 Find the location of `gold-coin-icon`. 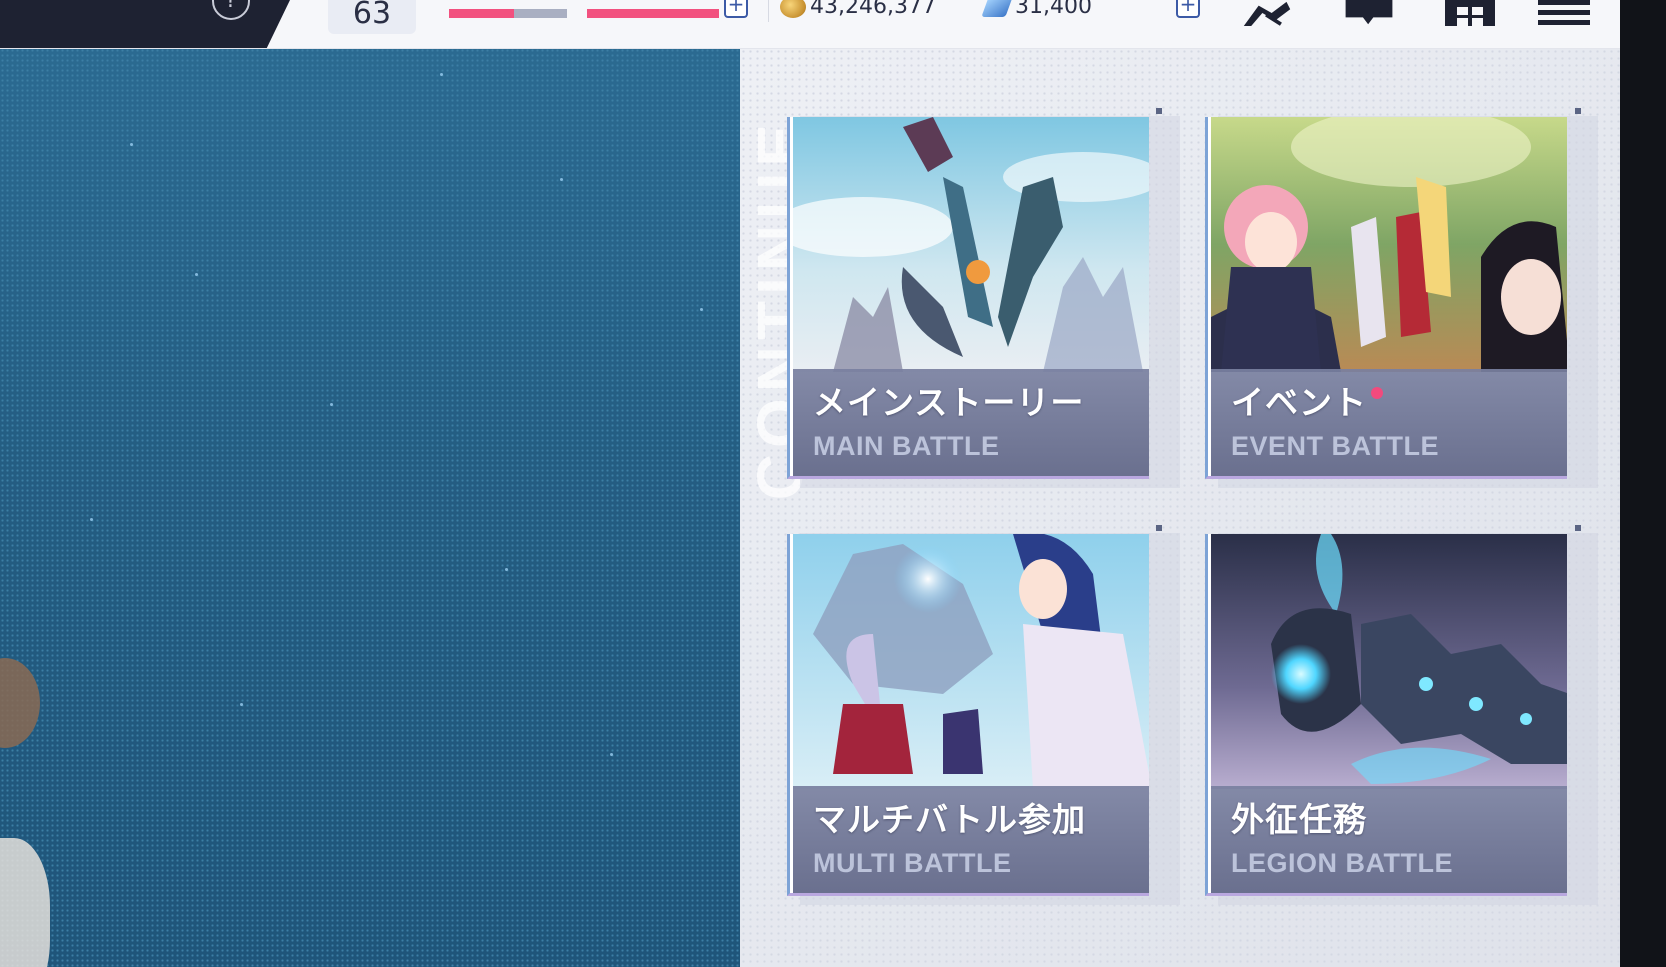

gold-coin-icon is located at coordinates (793, 9).